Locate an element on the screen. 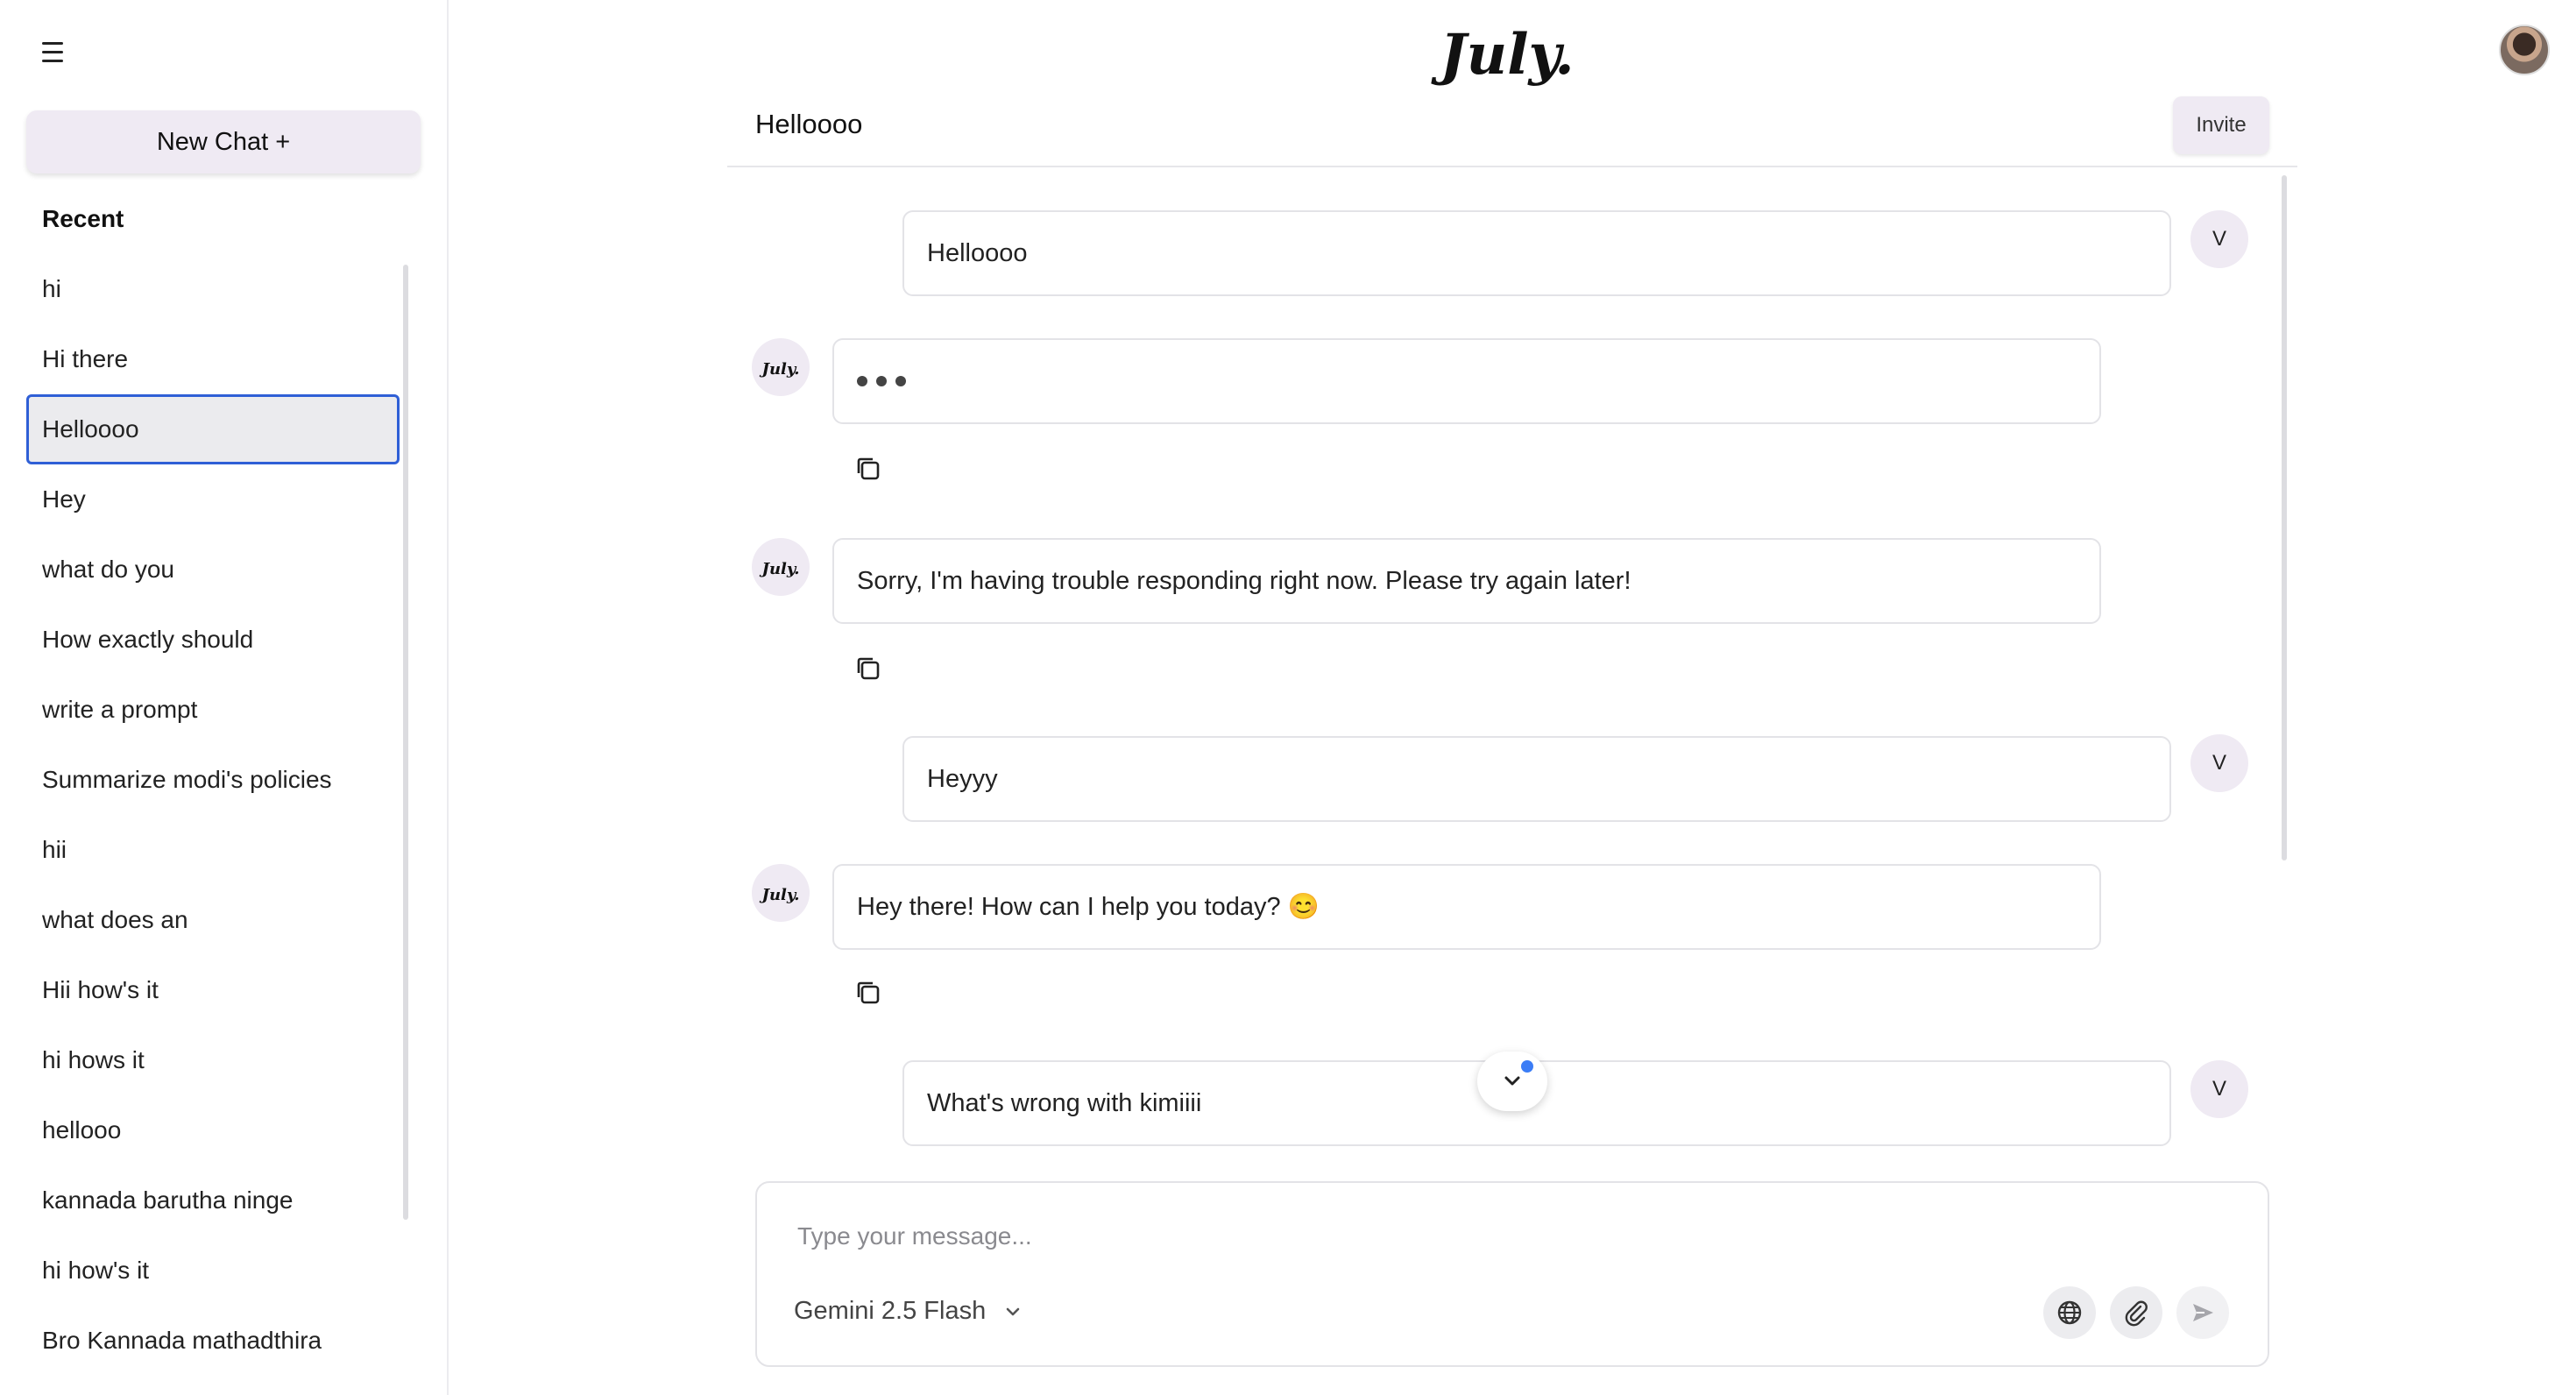 The image size is (2576, 1395). sidebar-item: Hii how's it is located at coordinates (213, 990).